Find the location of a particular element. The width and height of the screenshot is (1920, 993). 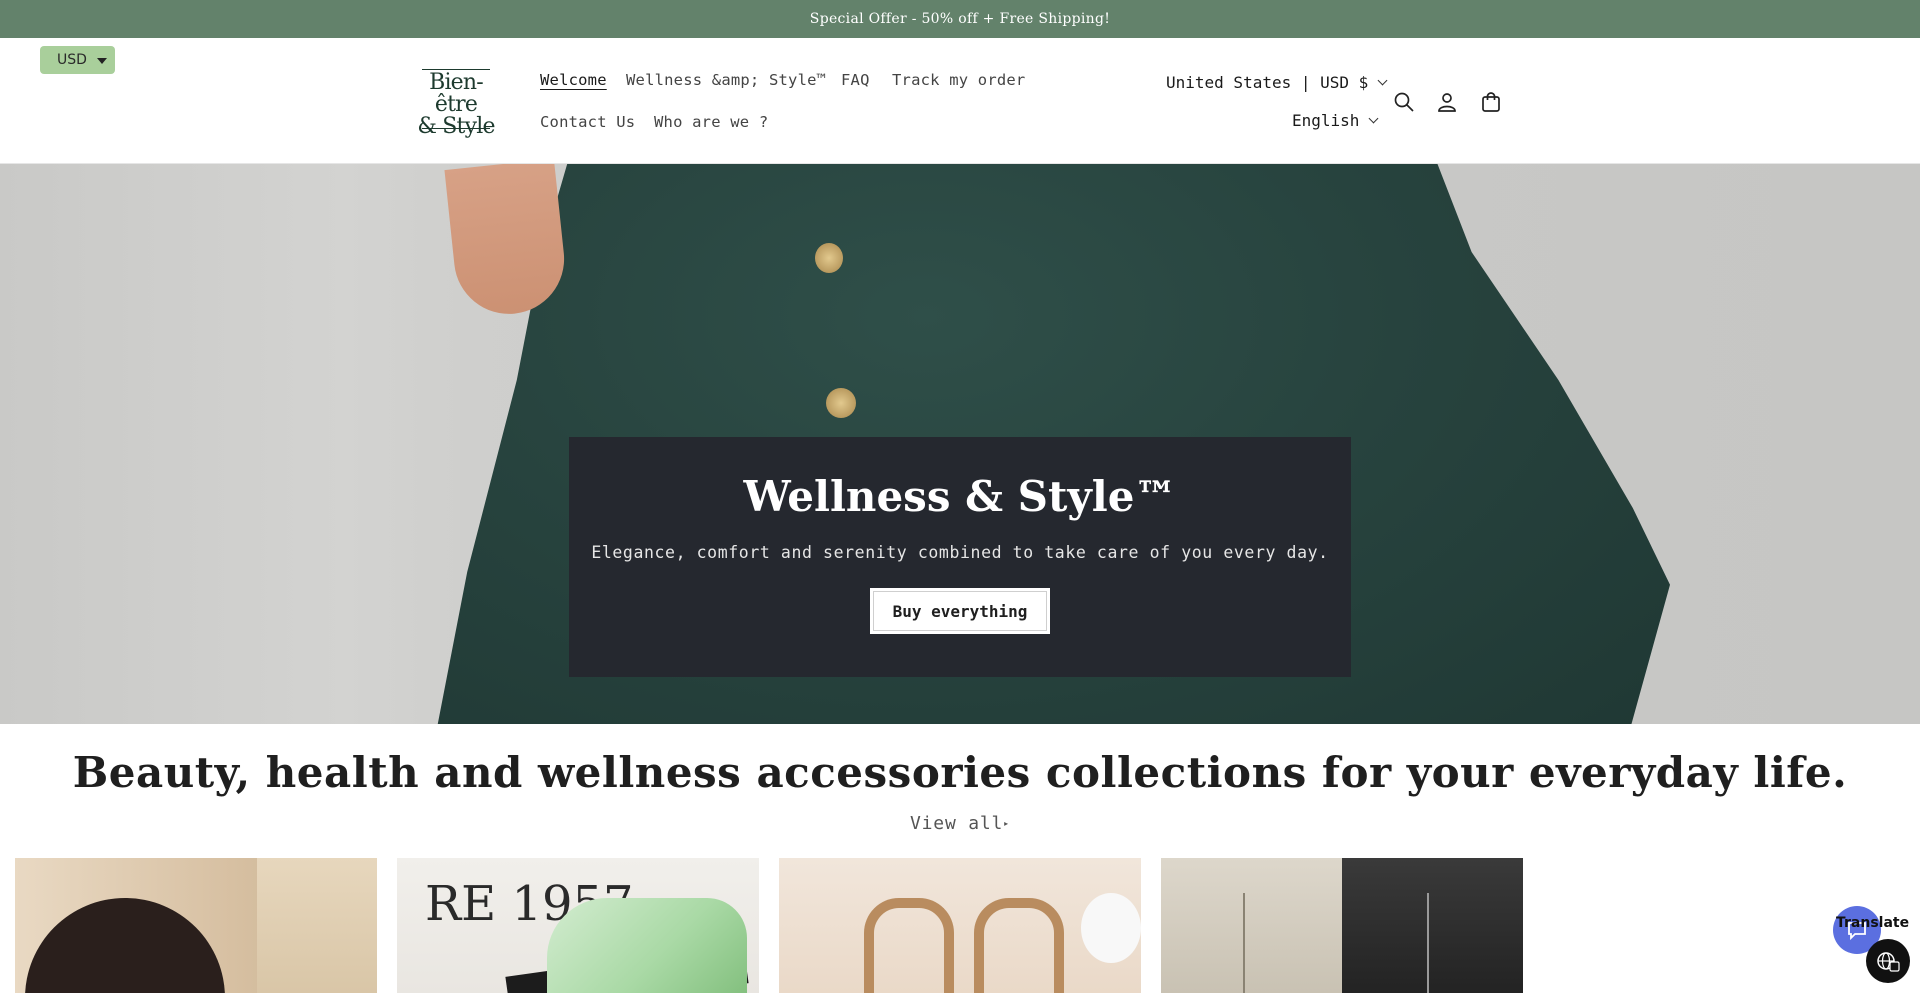

logo-rule-bottom is located at coordinates (456, 128).